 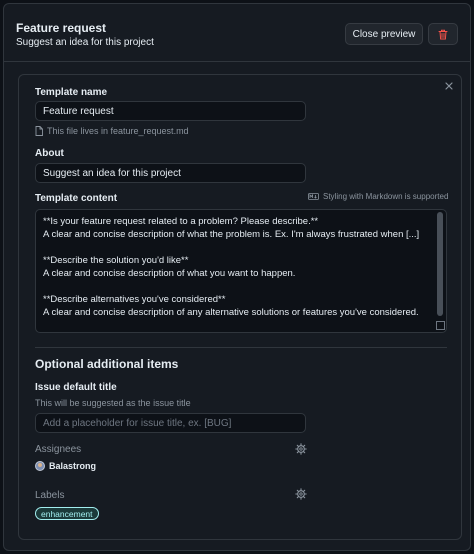 I want to click on file-hint-text: This file lives in feature_request.md, so click(x=118, y=131).